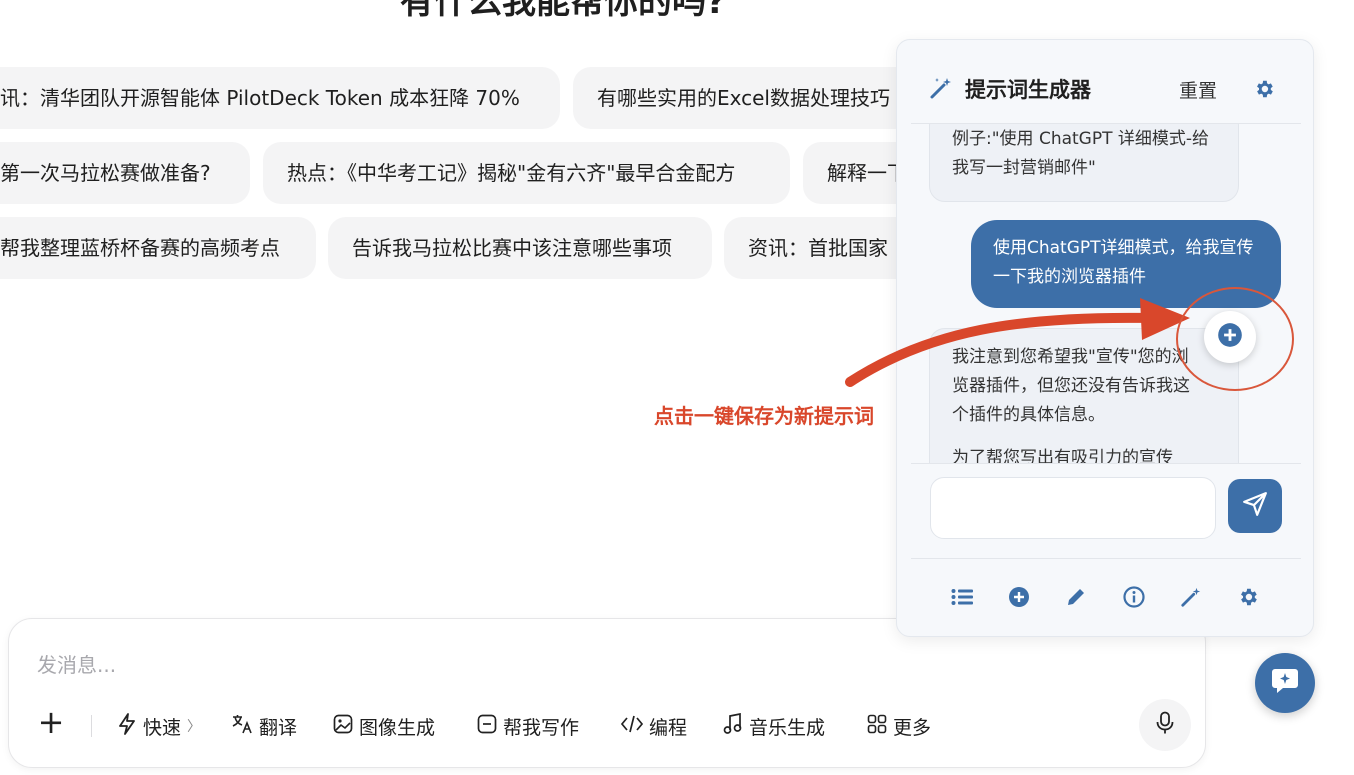 The image size is (1354, 775). Describe the element at coordinates (764, 416) in the screenshot. I see `annotation-label: 点击一键保存为新提示词` at that location.